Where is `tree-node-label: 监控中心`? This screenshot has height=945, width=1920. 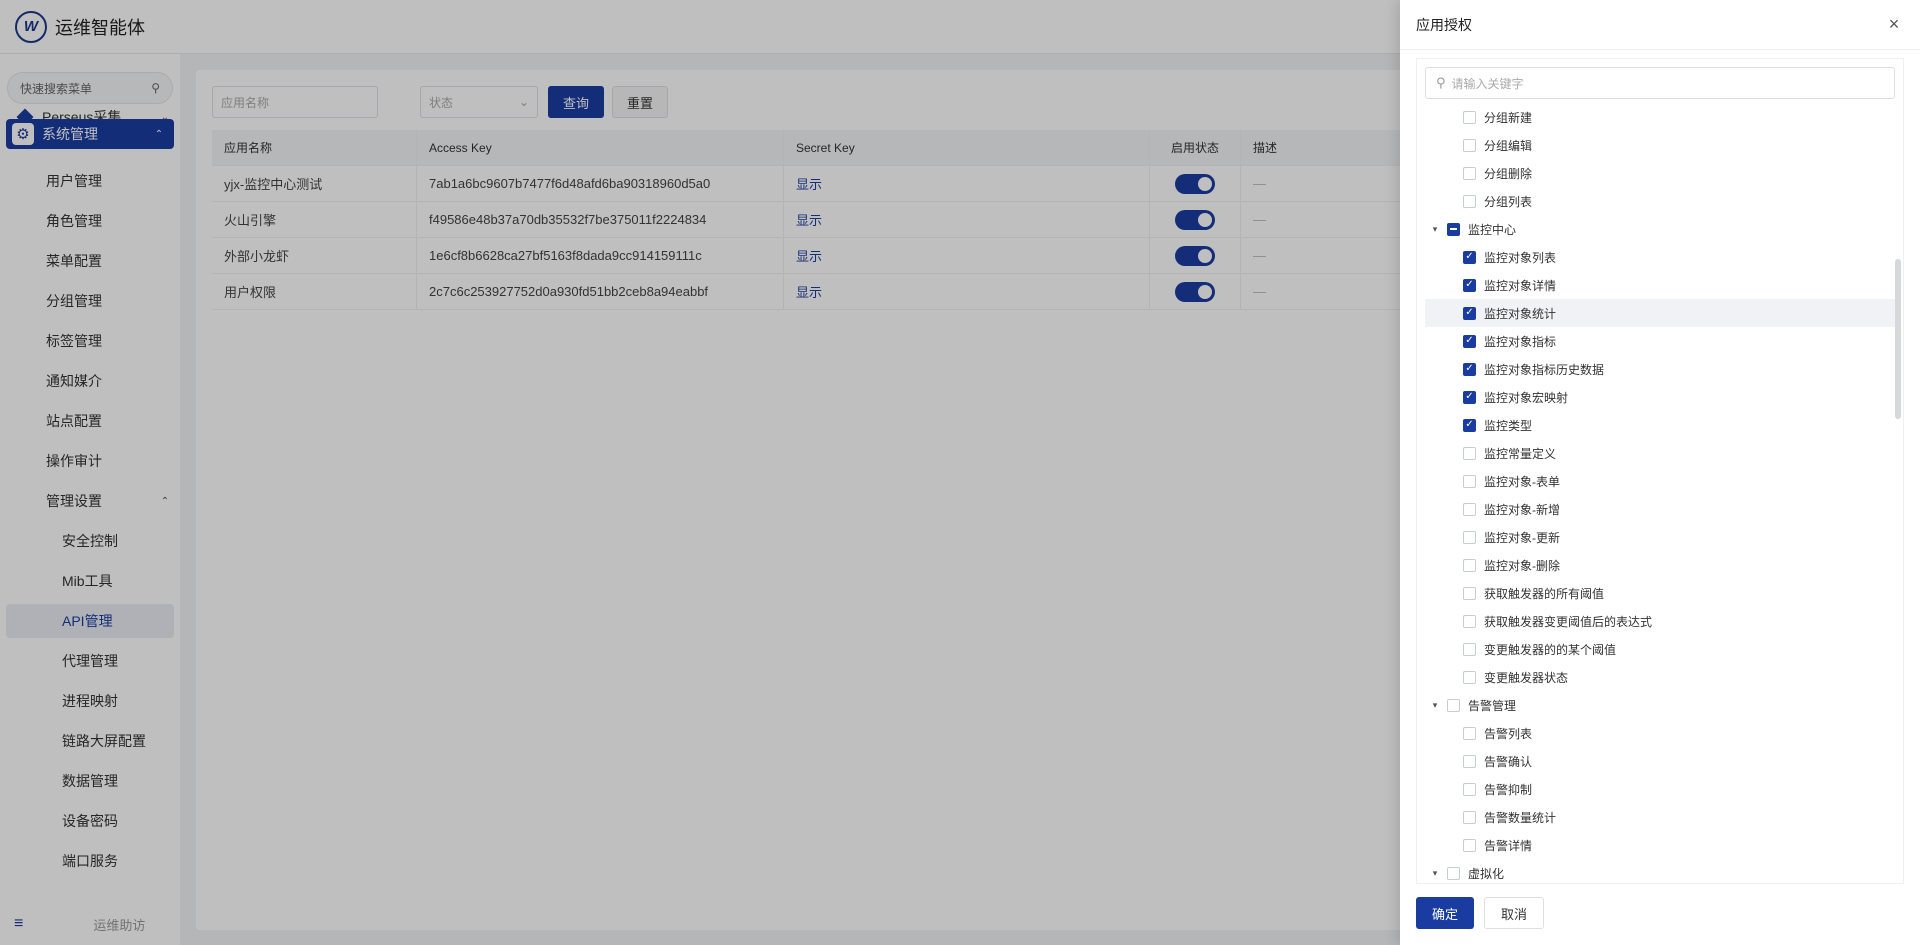 tree-node-label: 监控中心 is located at coordinates (1492, 229).